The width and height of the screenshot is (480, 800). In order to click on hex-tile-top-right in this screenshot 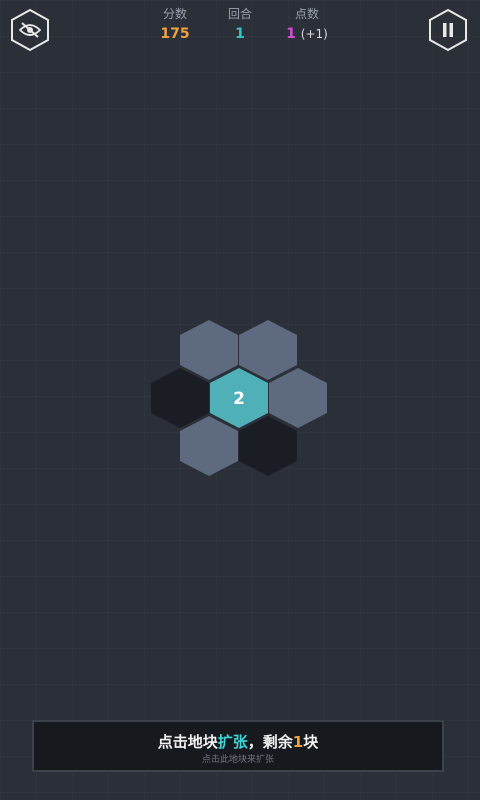, I will do `click(268, 350)`.